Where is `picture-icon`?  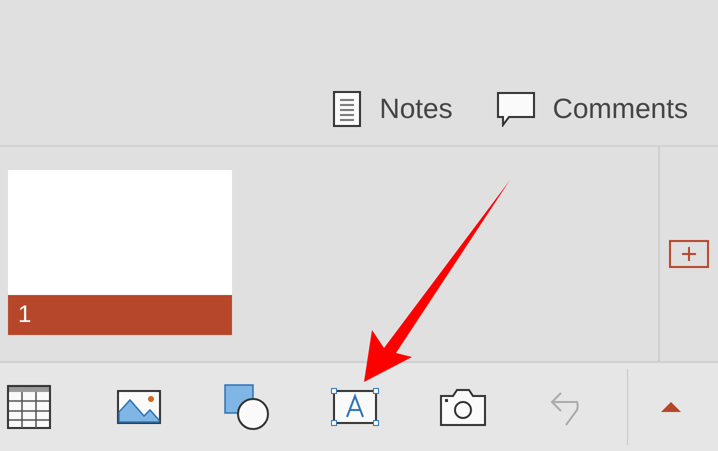 picture-icon is located at coordinates (139, 407).